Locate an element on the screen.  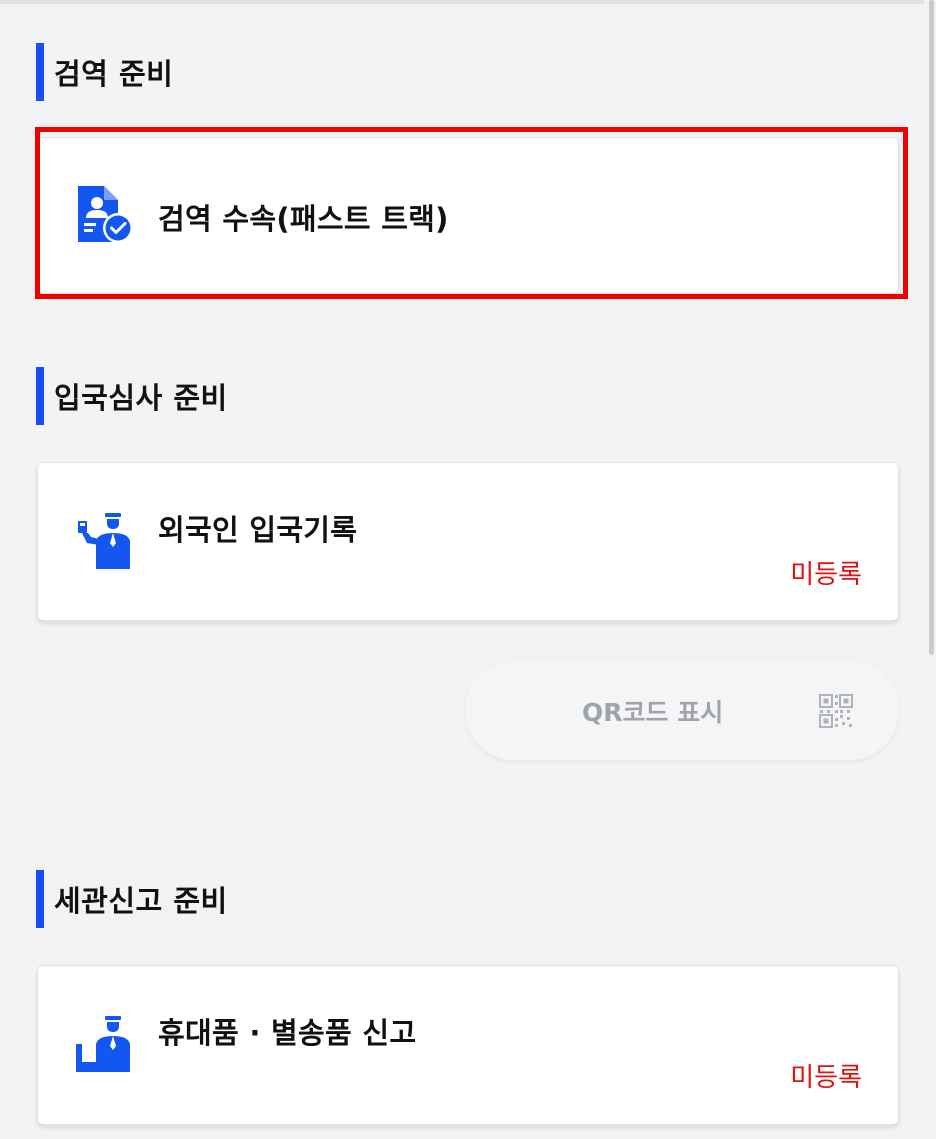
qr-code-icon is located at coordinates (836, 711).